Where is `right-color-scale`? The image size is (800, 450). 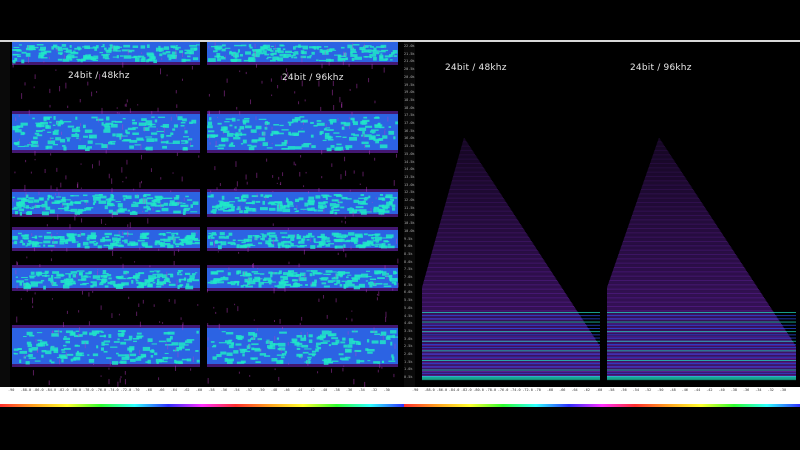
right-color-scale is located at coordinates (602, 405).